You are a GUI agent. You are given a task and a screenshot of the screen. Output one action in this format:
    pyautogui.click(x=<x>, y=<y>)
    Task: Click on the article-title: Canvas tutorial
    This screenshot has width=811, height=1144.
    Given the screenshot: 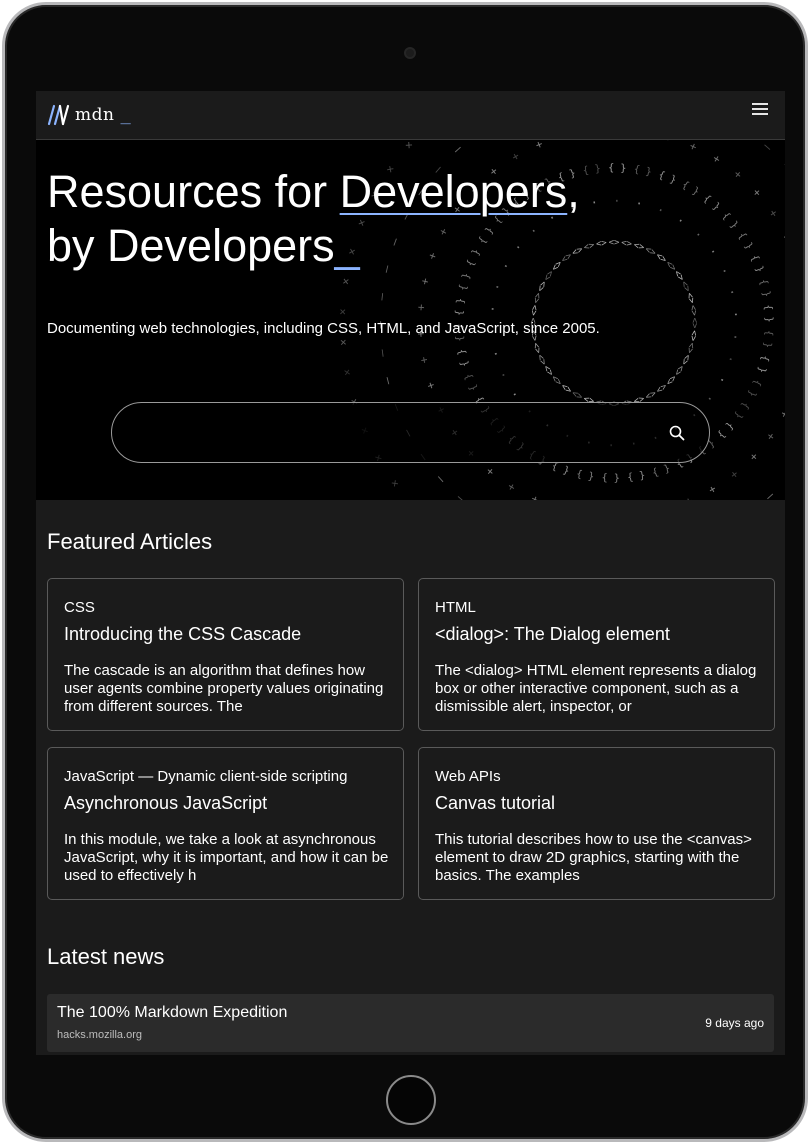 What is the action you would take?
    pyautogui.click(x=495, y=803)
    